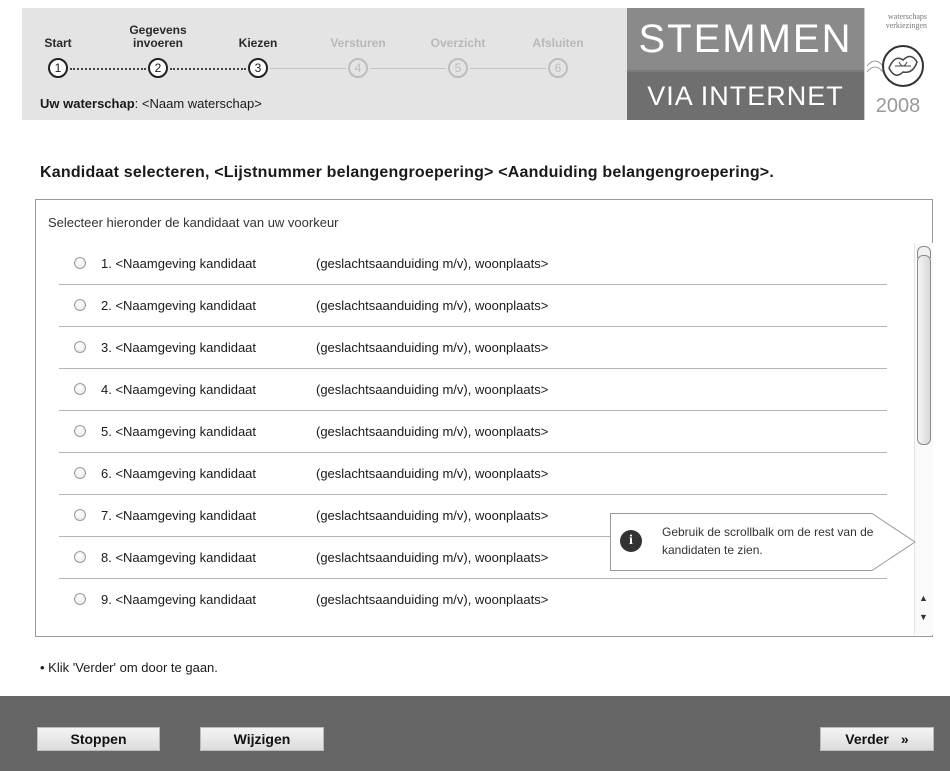  Describe the element at coordinates (475, 733) in the screenshot. I see `footer: Stoppen Wijzigen Verder »` at that location.